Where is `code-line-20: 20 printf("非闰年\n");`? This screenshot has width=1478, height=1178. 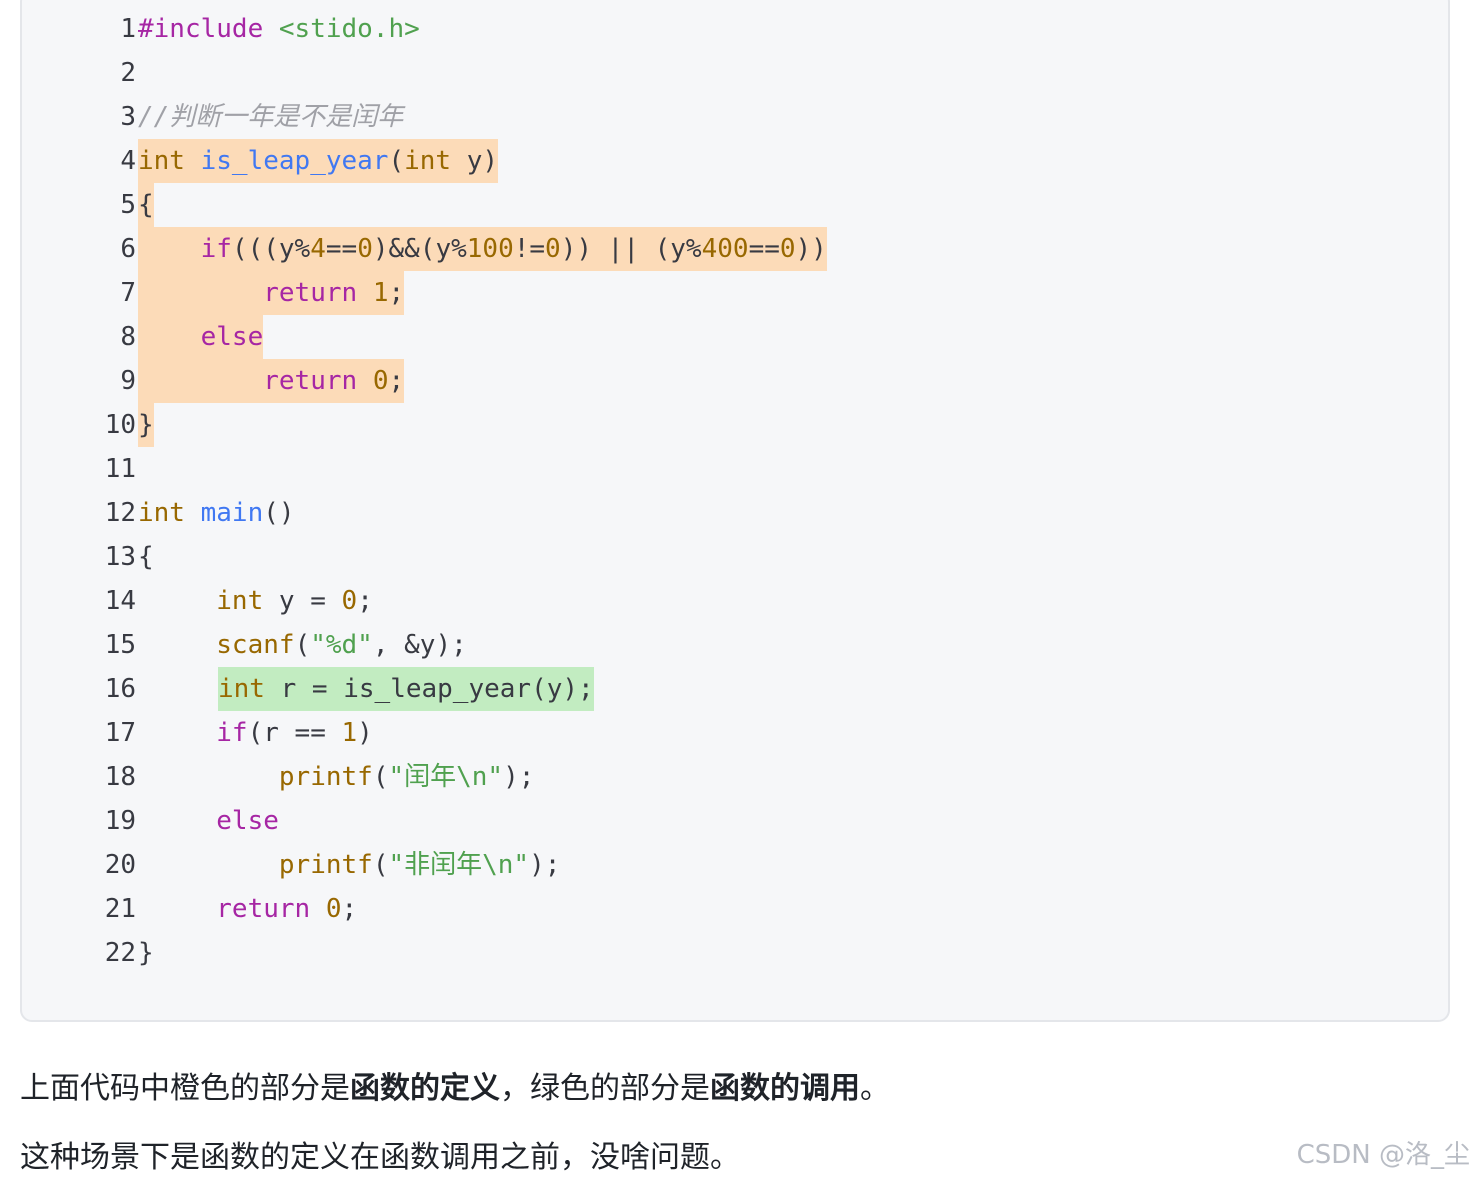
code-line-20: 20 printf("非闰年\n"); is located at coordinates (735, 865).